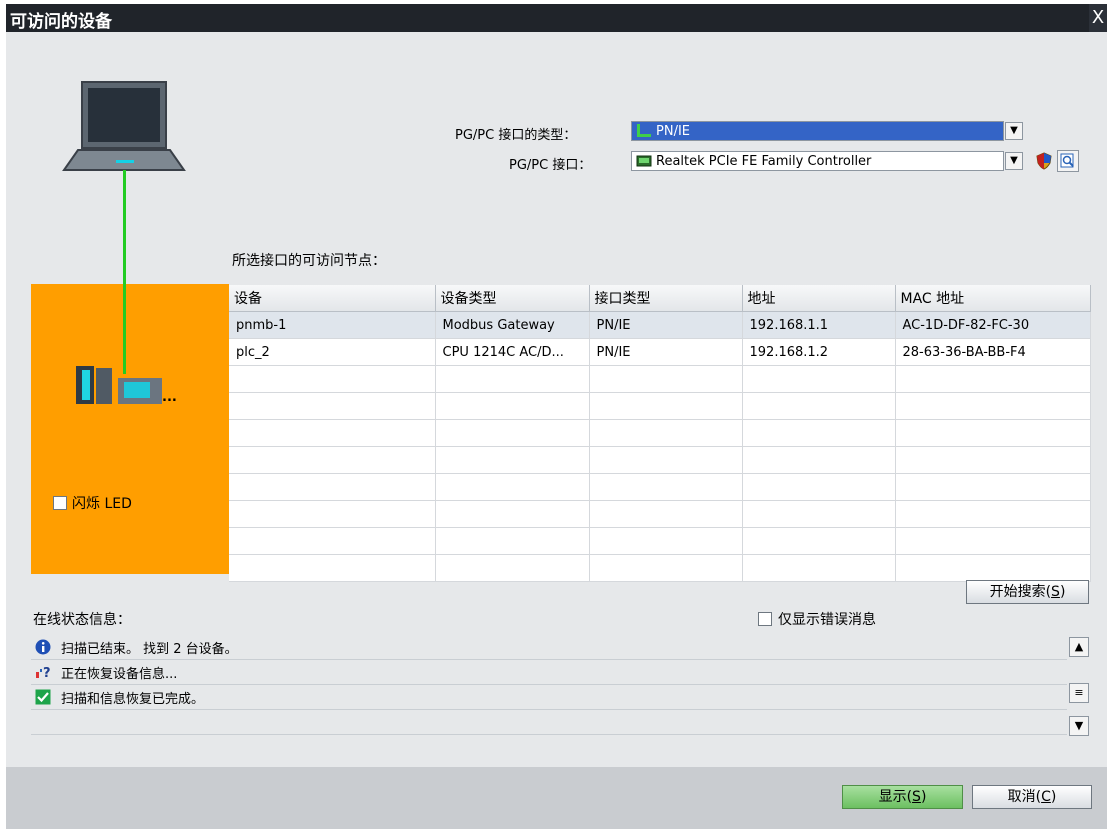 This screenshot has height=829, width=1107. I want to click on info-icon, so click(43, 647).